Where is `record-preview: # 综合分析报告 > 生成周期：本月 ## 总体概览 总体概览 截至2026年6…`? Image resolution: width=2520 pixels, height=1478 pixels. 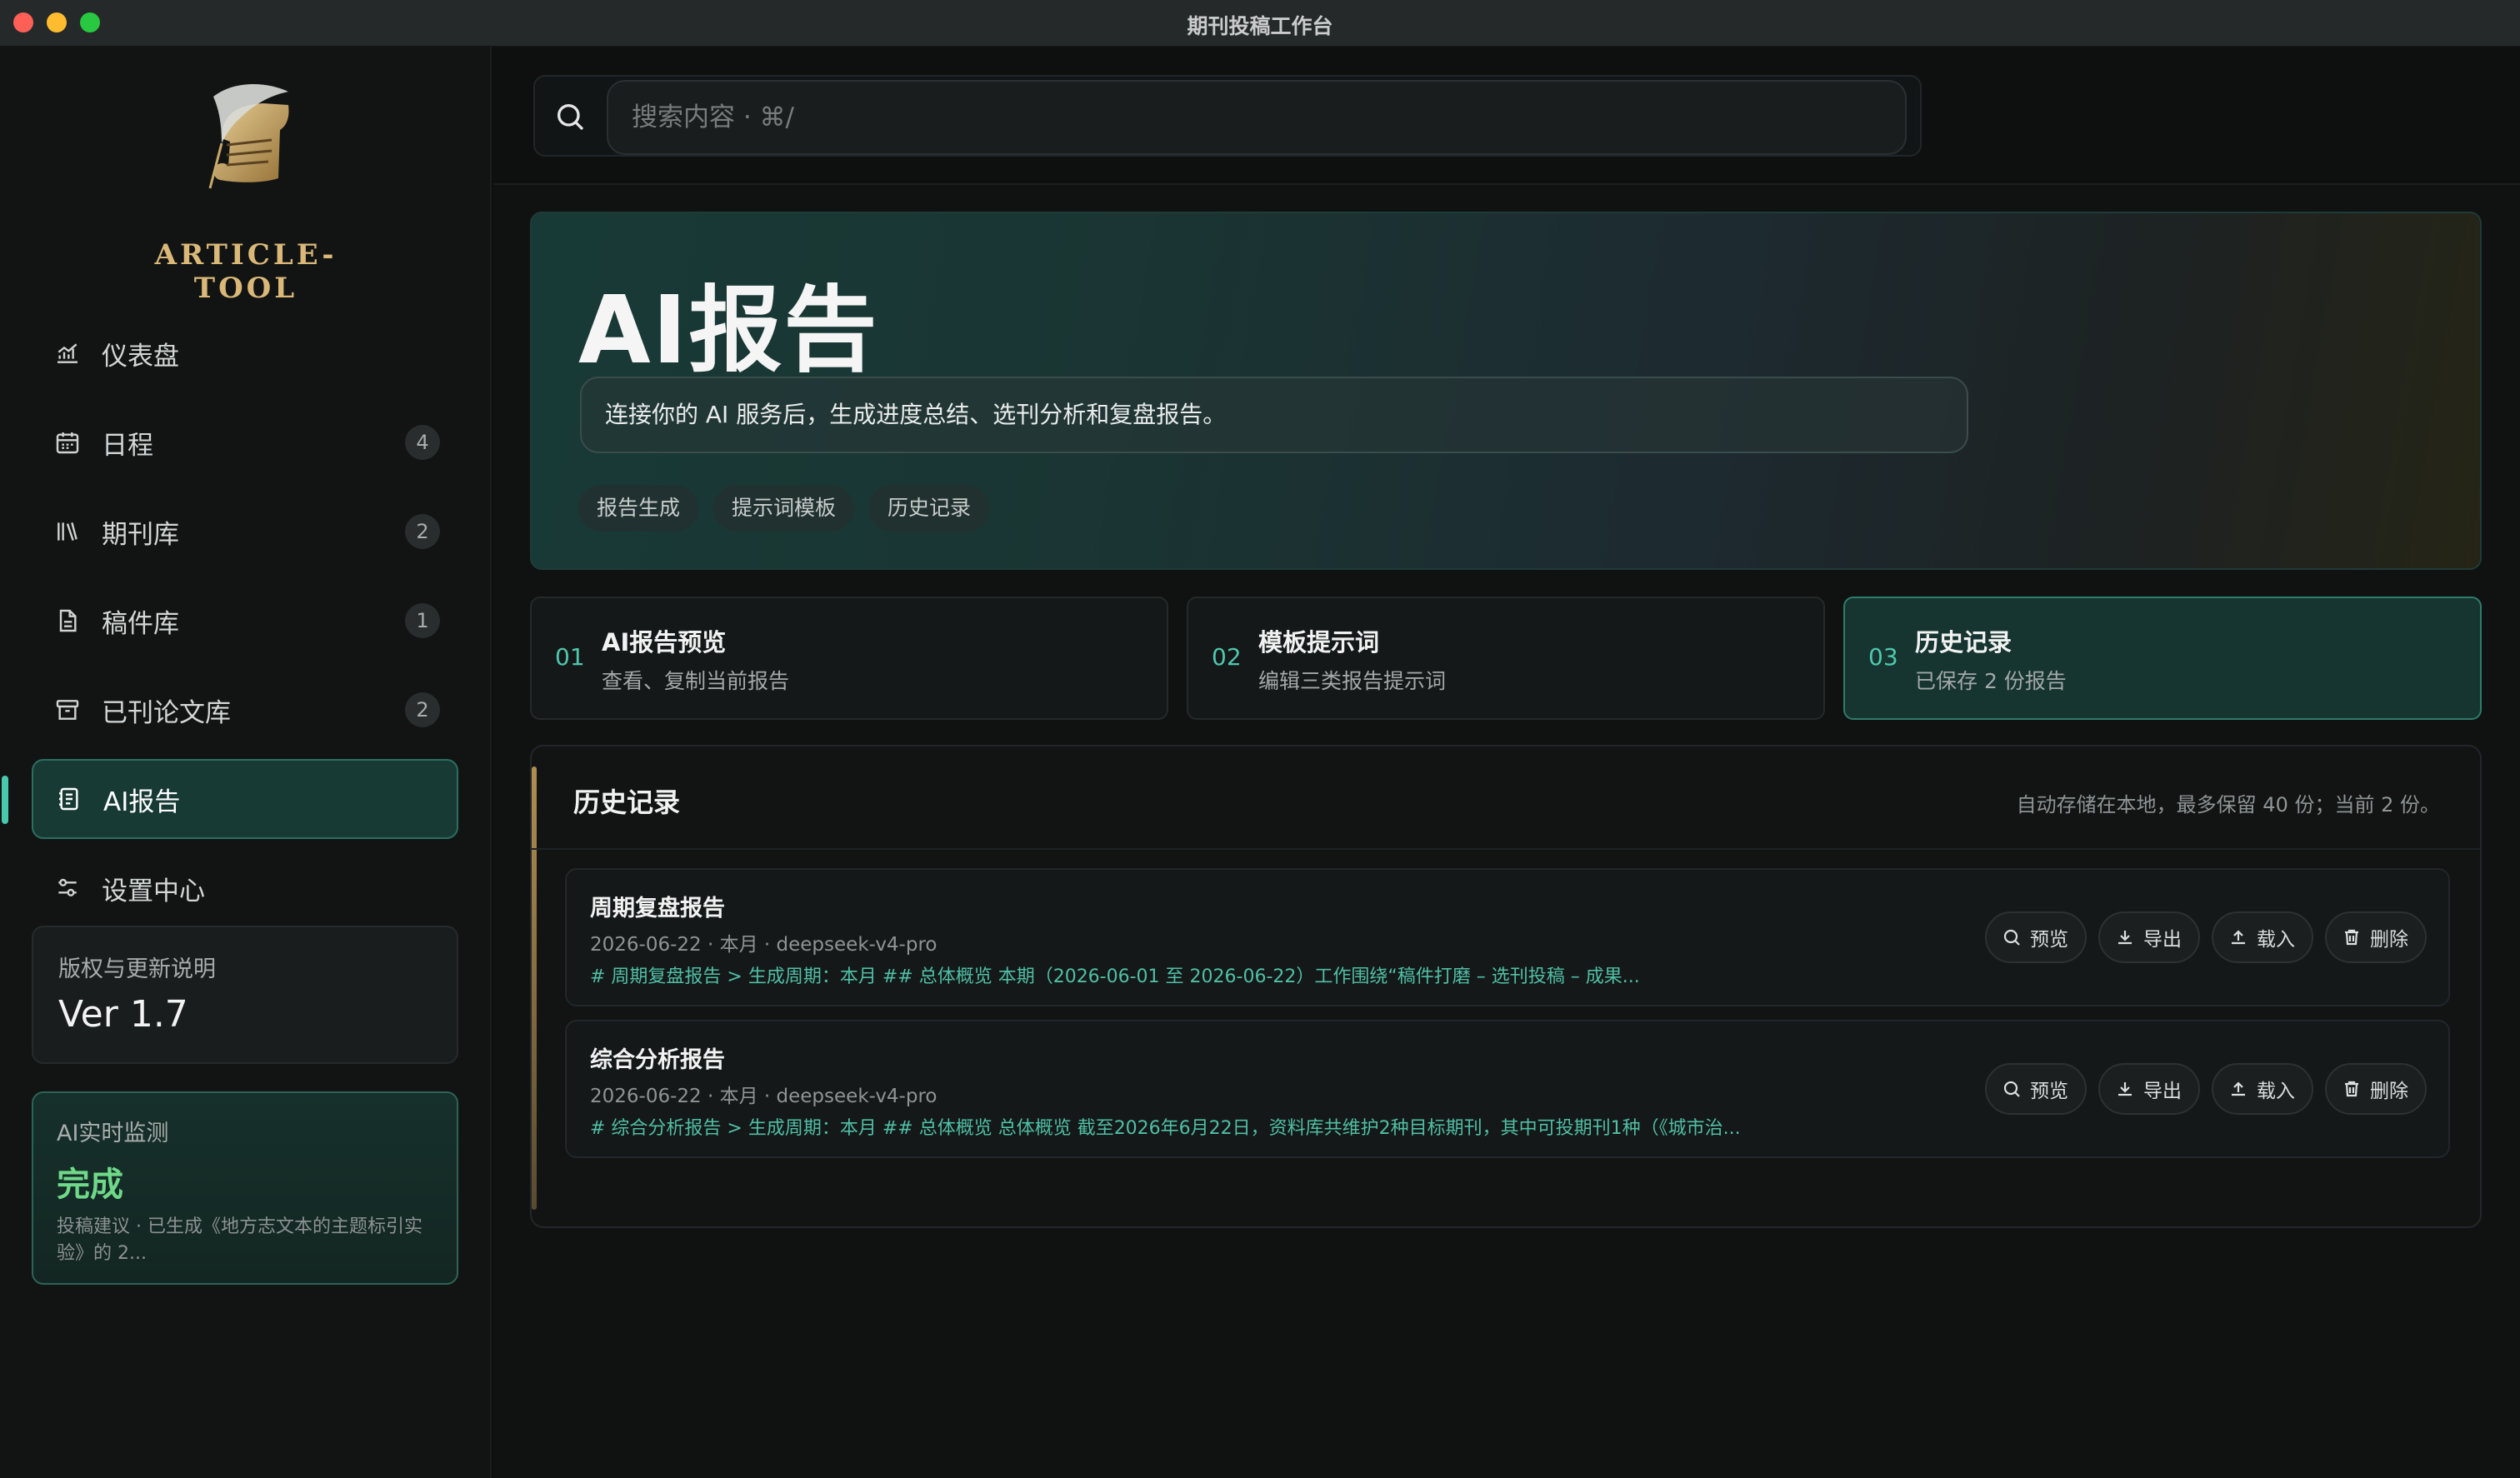
record-preview: # 综合分析报告 > 生成周期：本月 ## 总体概览 总体概览 截至2026年6… is located at coordinates (1165, 1129).